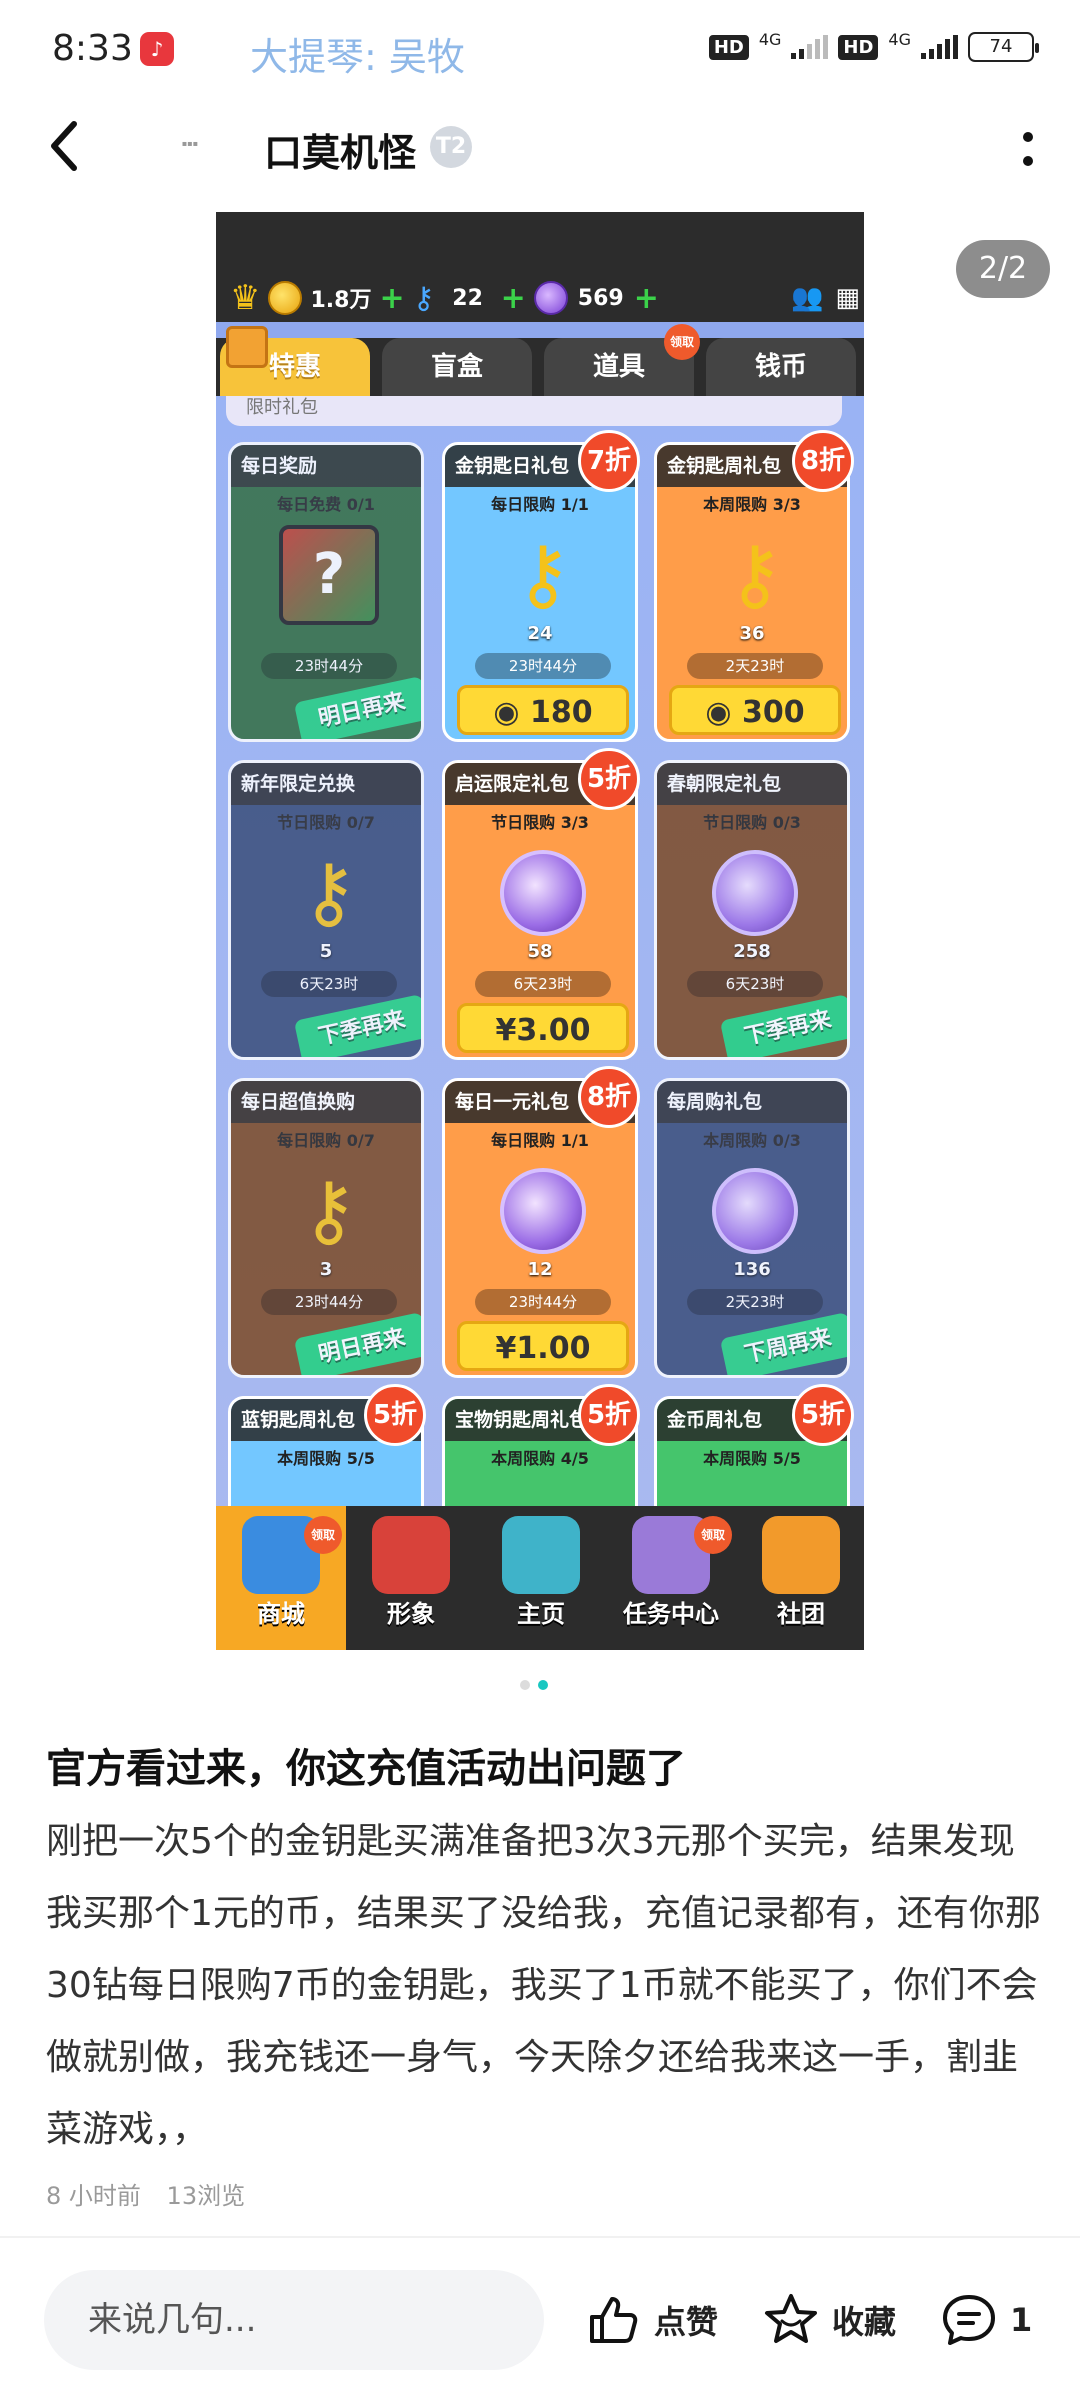  Describe the element at coordinates (423, 298) in the screenshot. I see `key-icon: ⚷` at that location.